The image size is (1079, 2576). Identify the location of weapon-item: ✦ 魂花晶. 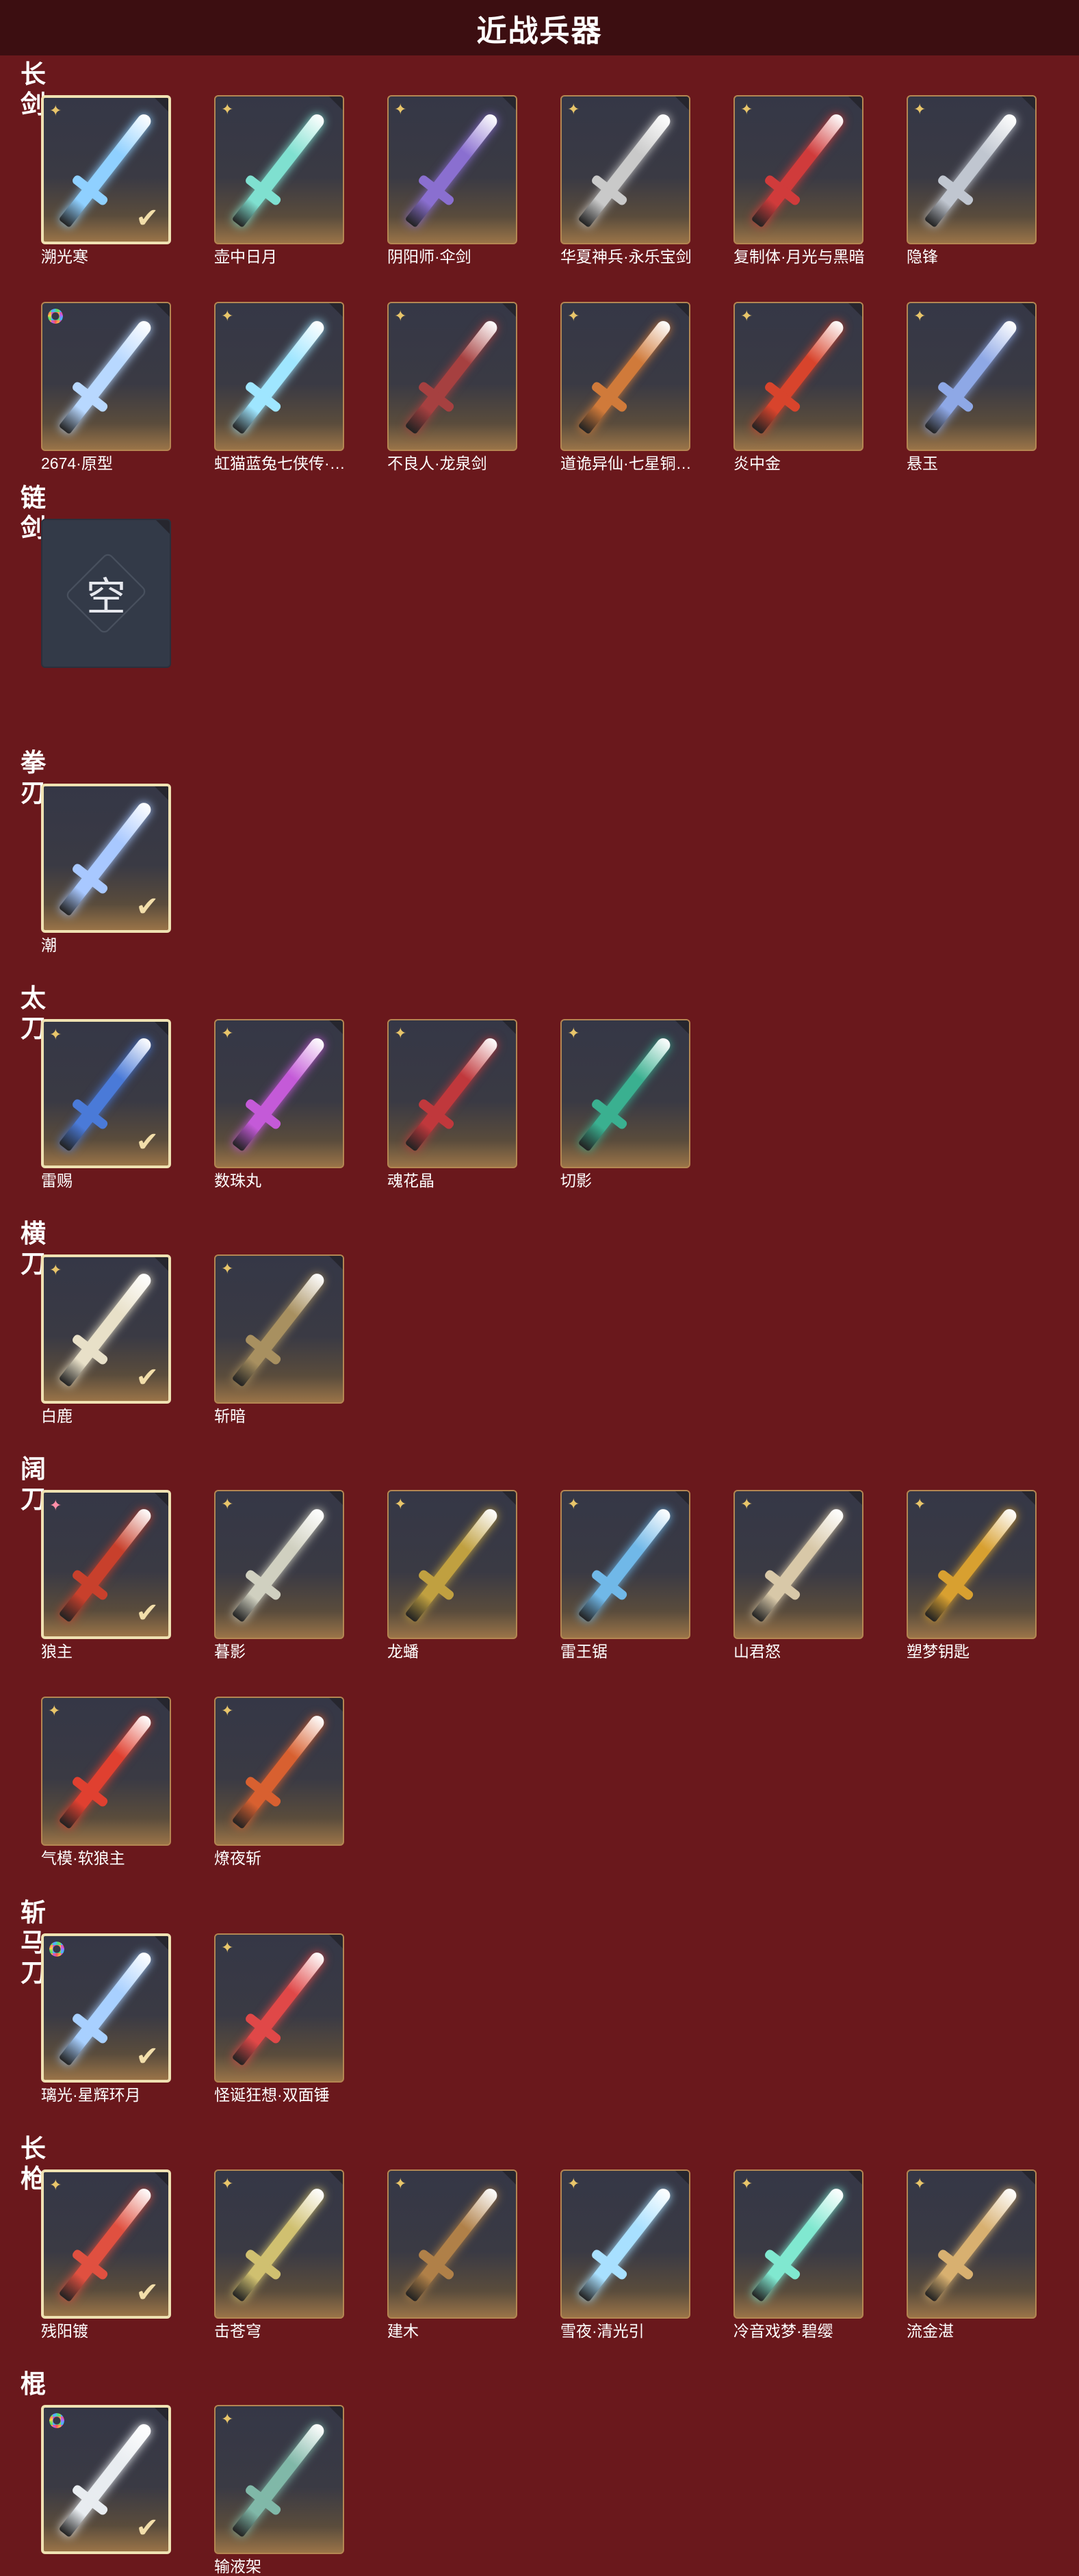
(452, 1104).